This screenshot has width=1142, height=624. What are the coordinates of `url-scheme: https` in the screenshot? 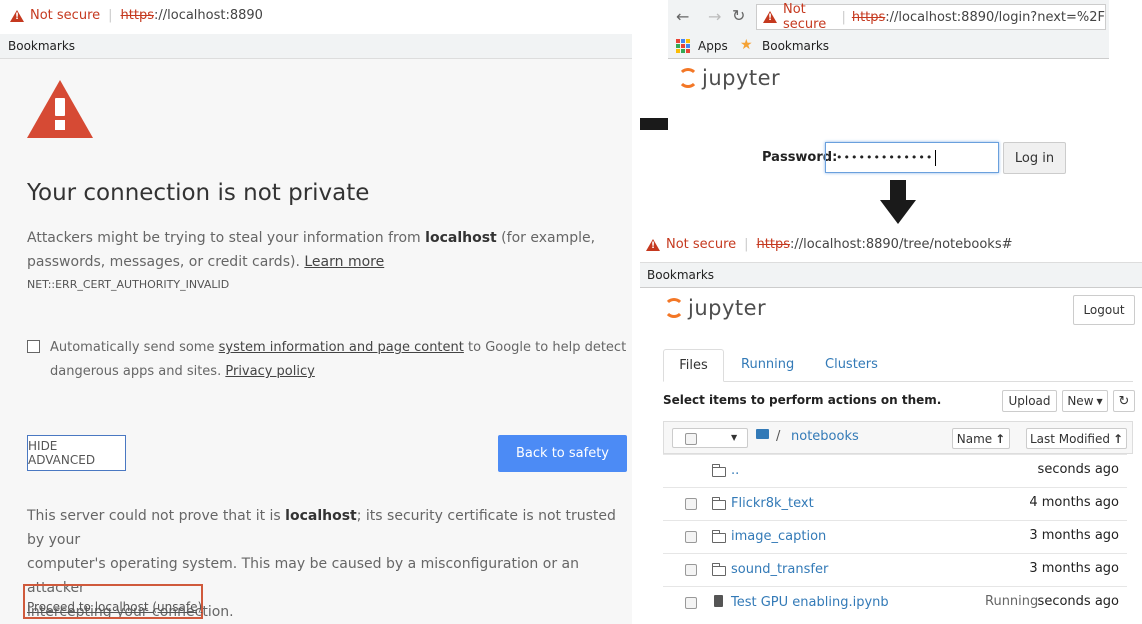 It's located at (137, 15).